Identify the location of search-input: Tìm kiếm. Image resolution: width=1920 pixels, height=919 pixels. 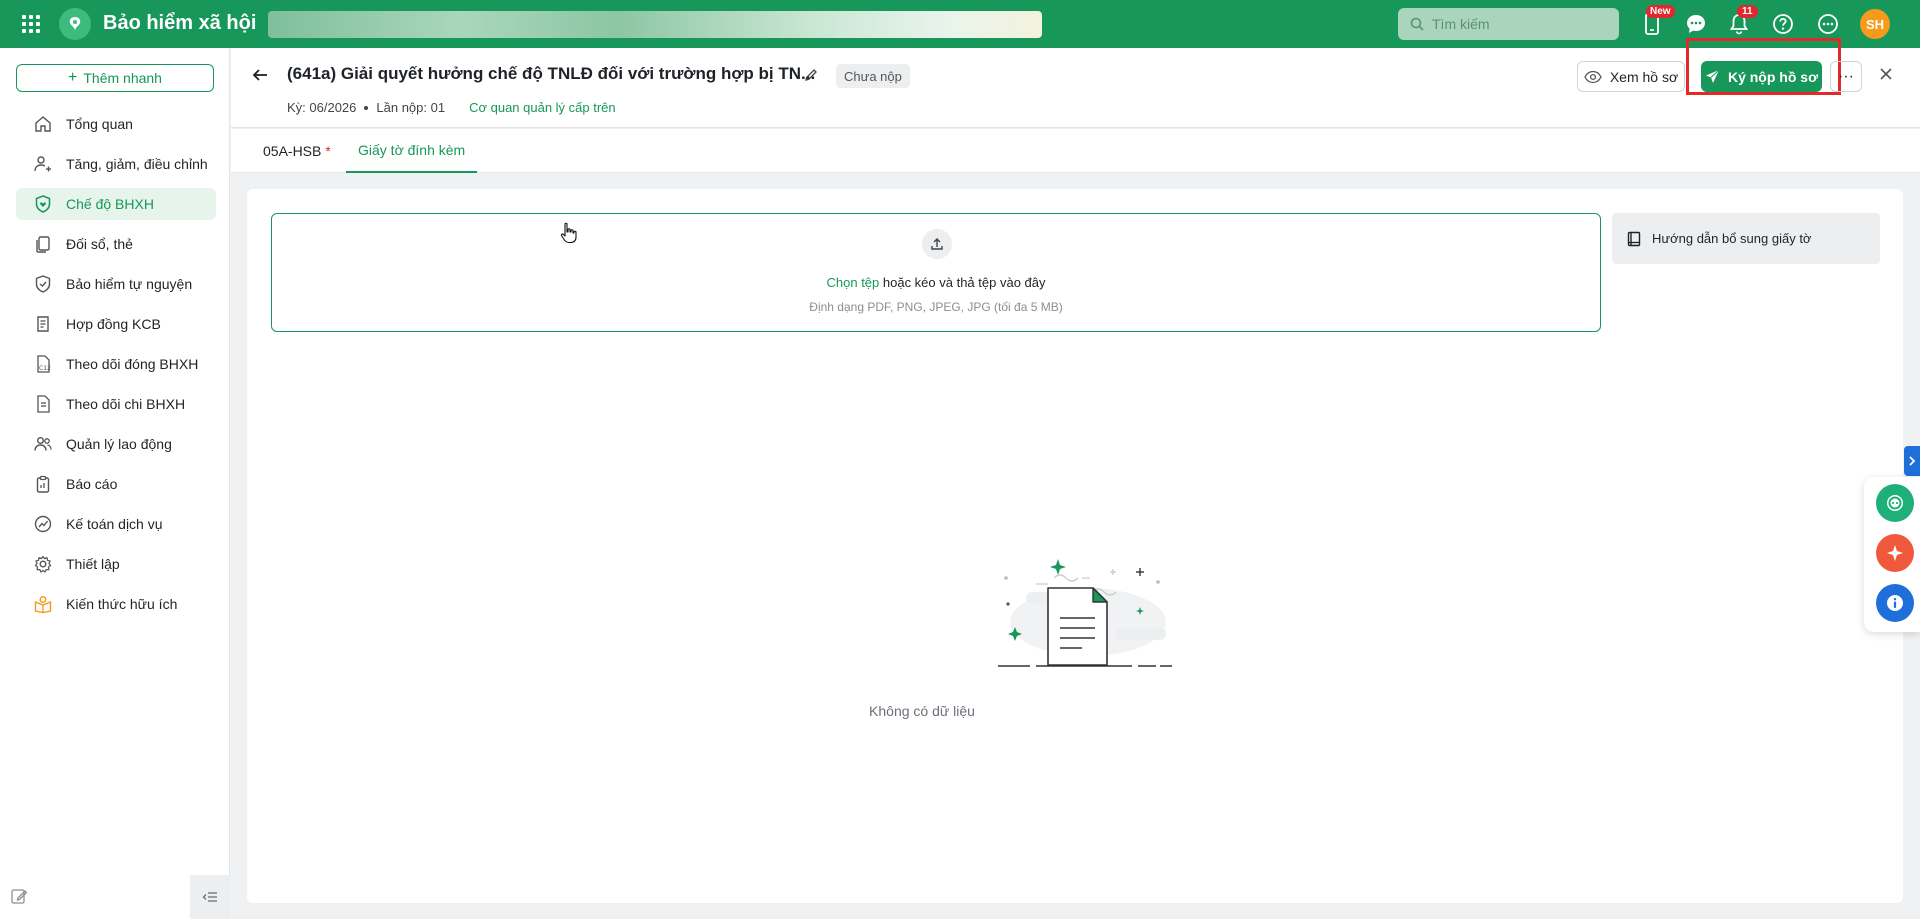
(1508, 24).